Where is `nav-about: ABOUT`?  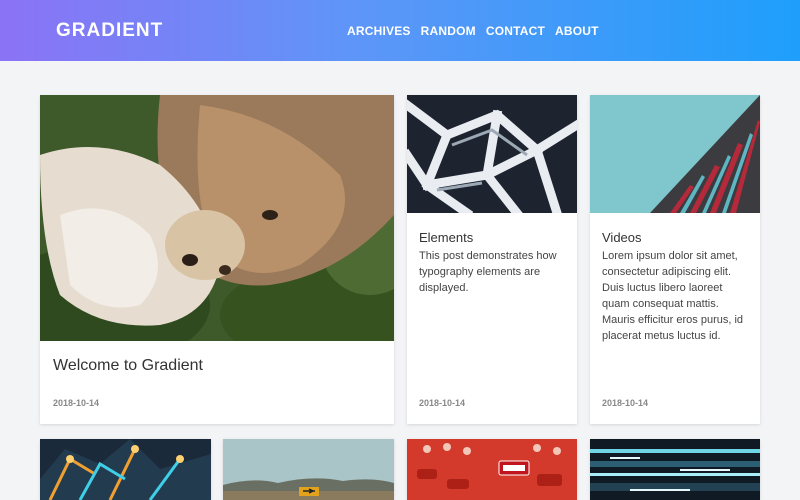 nav-about: ABOUT is located at coordinates (577, 31).